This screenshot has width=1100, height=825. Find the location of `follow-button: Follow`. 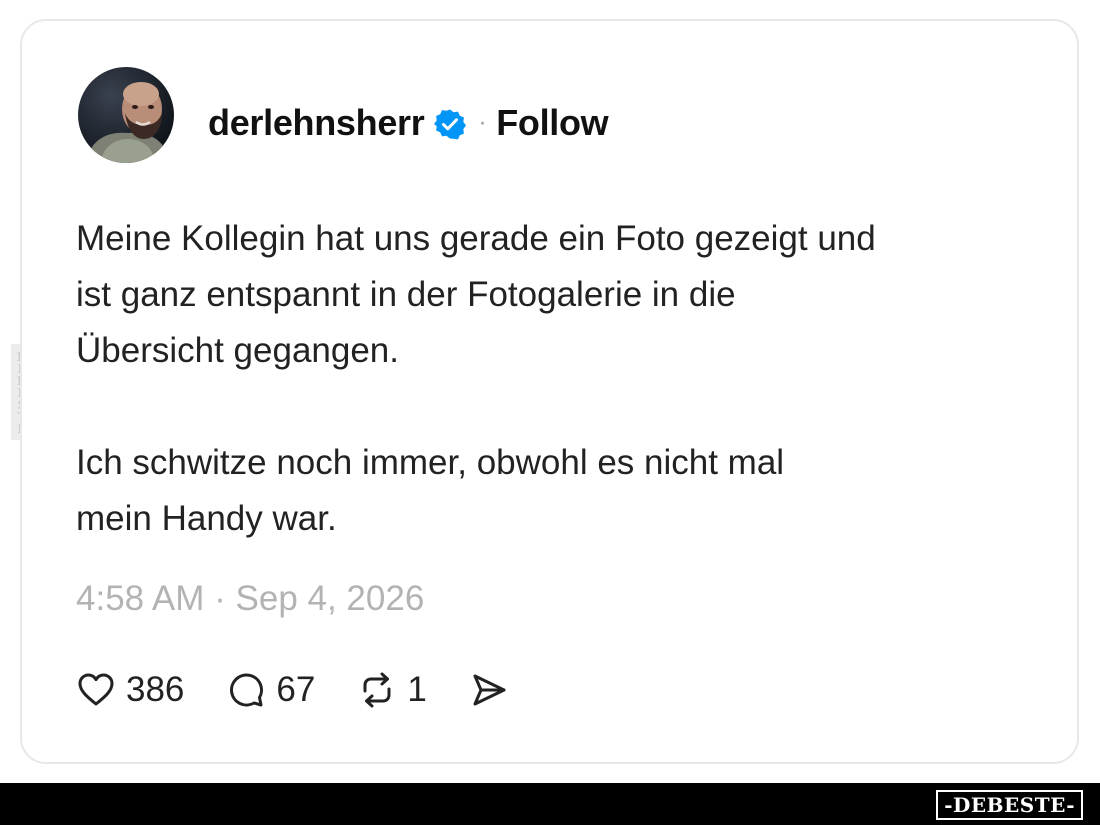

follow-button: Follow is located at coordinates (552, 123).